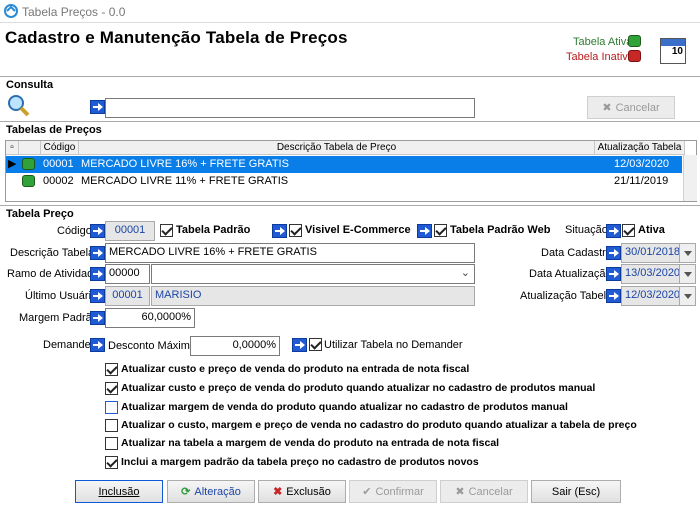 This screenshot has width=700, height=506. Describe the element at coordinates (12, 148) in the screenshot. I see `grid-row-indicator-header: ▫` at that location.